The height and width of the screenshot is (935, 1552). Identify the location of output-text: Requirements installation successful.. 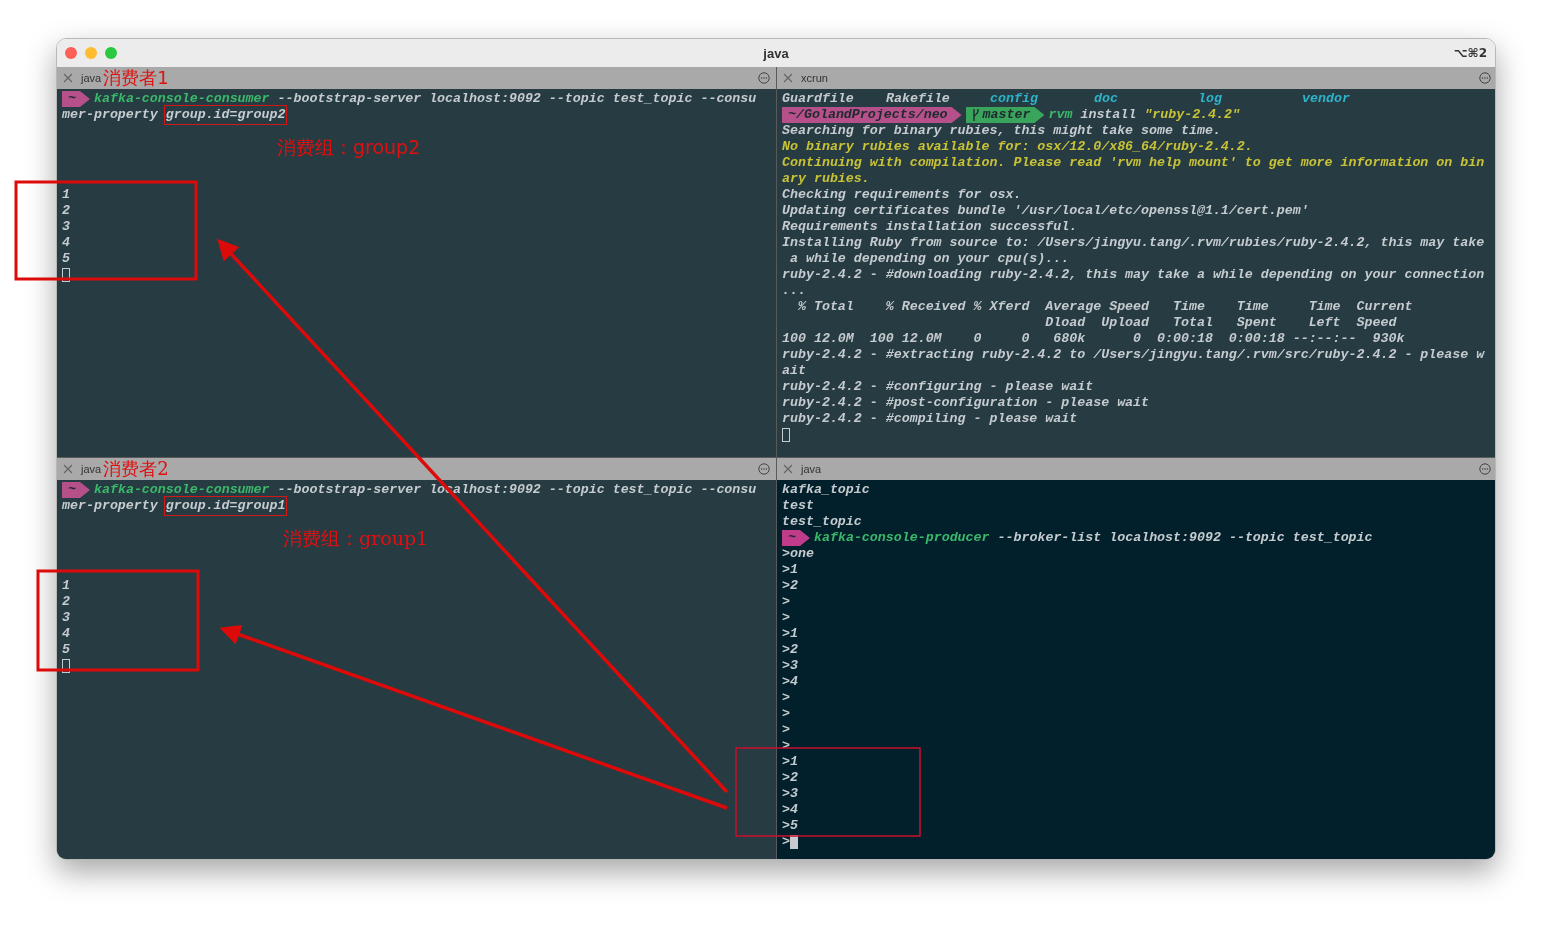
(930, 227).